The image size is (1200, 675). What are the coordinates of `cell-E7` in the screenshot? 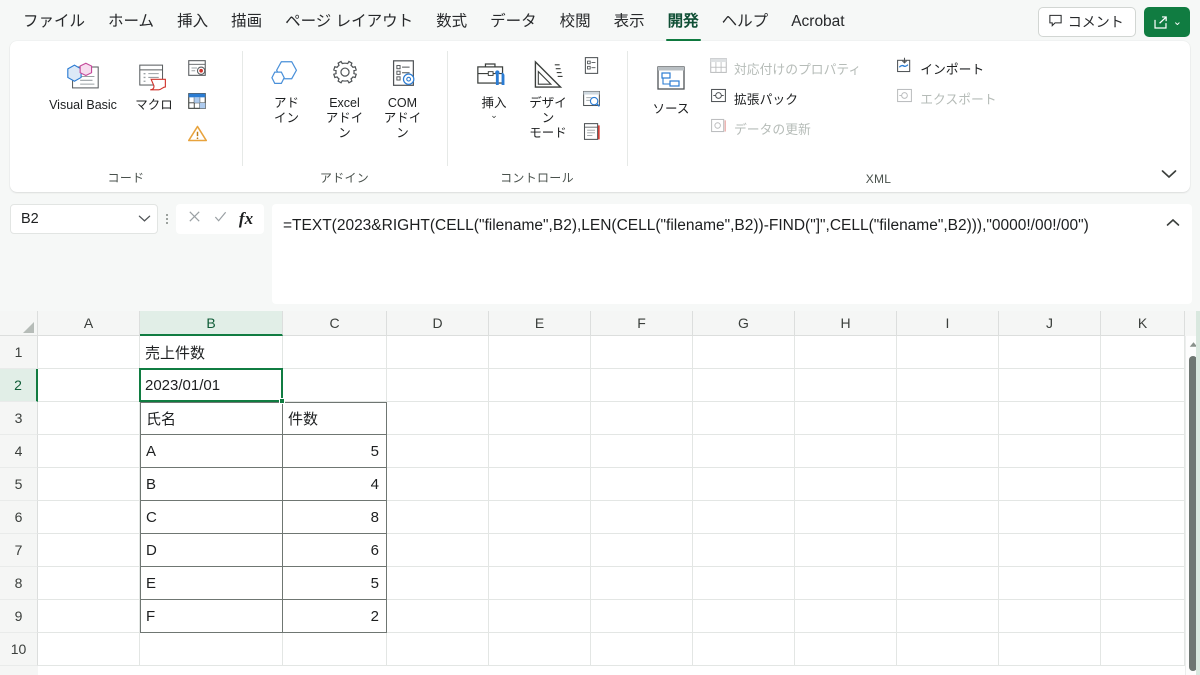 It's located at (540, 550).